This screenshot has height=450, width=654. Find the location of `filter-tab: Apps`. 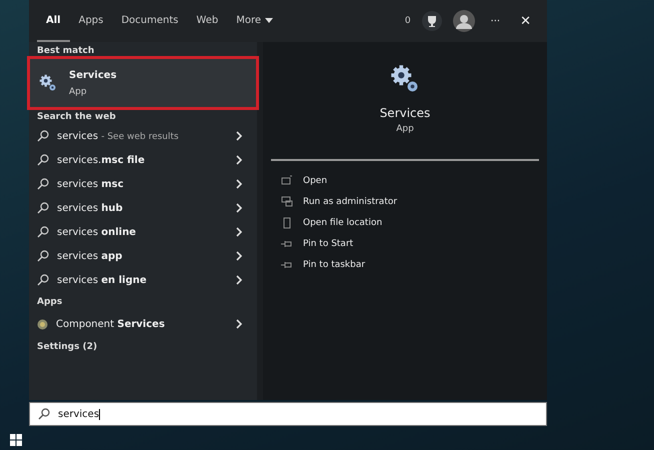

filter-tab: Apps is located at coordinates (91, 21).